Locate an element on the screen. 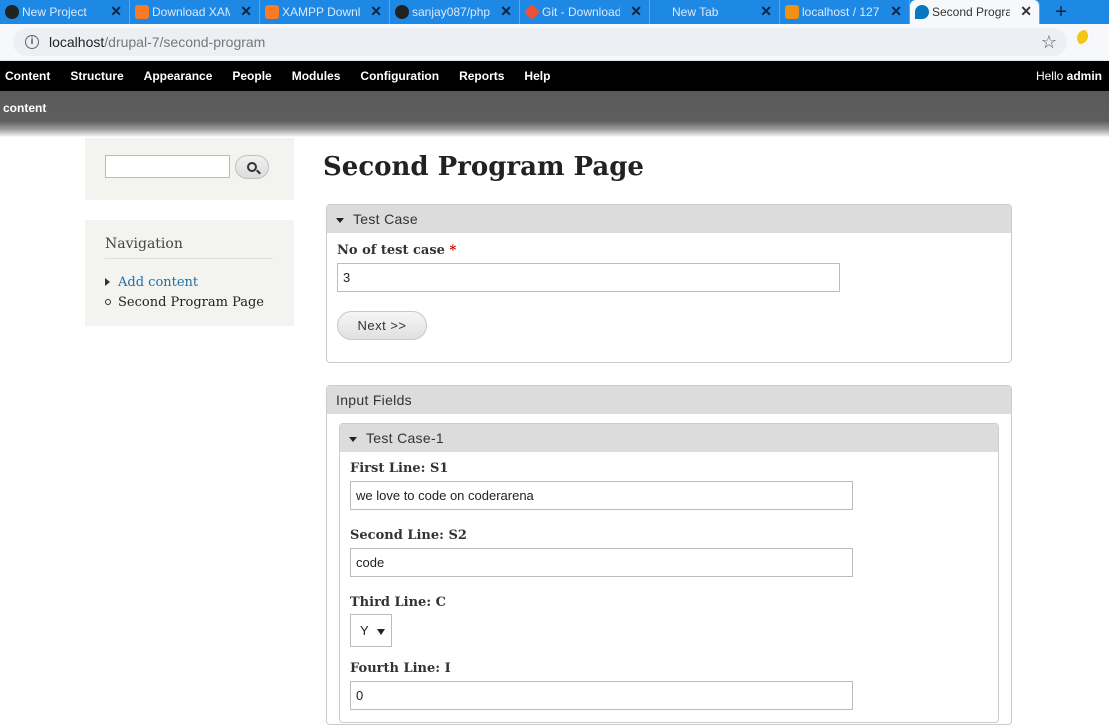 This screenshot has height=725, width=1109. no-of-test-case-input: 3 is located at coordinates (588, 277).